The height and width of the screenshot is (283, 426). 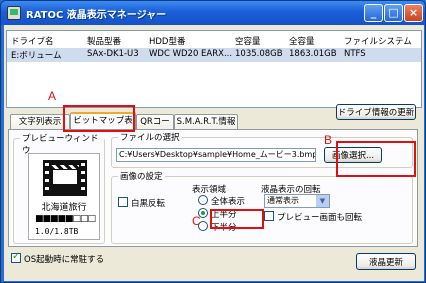 What do you see at coordinates (413, 13) in the screenshot?
I see `close-button: ×` at bounding box center [413, 13].